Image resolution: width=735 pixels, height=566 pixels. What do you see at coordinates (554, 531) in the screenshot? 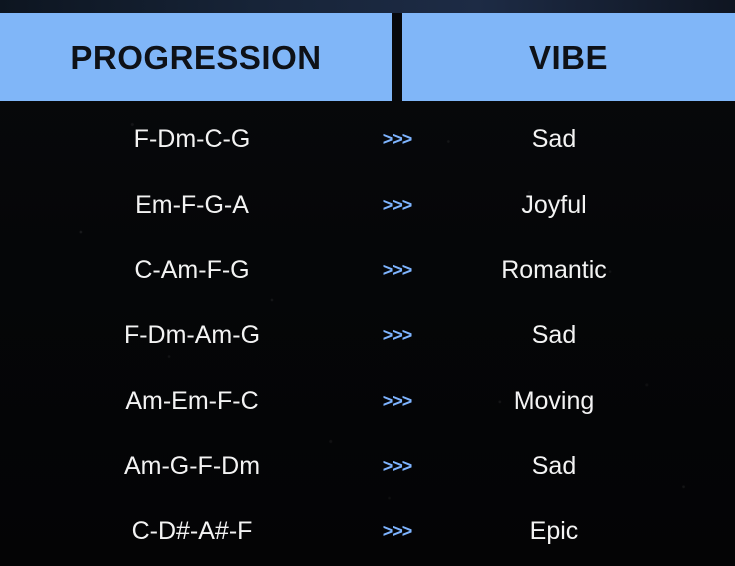
I see `vibe-cell: Epic` at bounding box center [554, 531].